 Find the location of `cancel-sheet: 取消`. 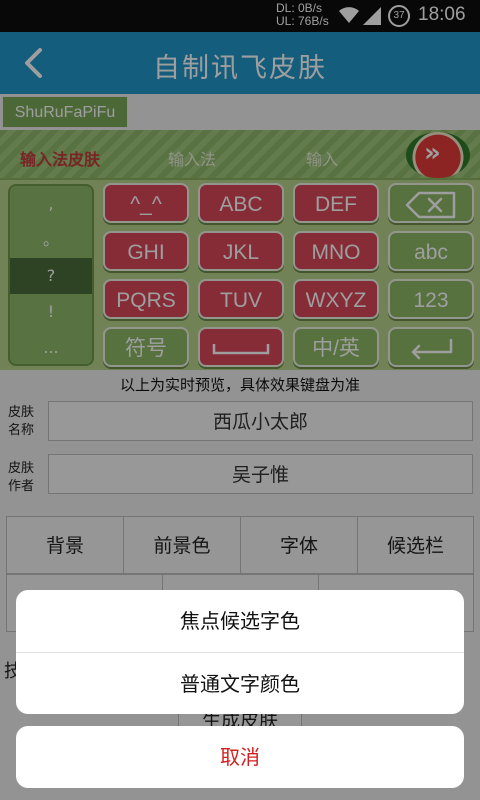

cancel-sheet: 取消 is located at coordinates (240, 757).